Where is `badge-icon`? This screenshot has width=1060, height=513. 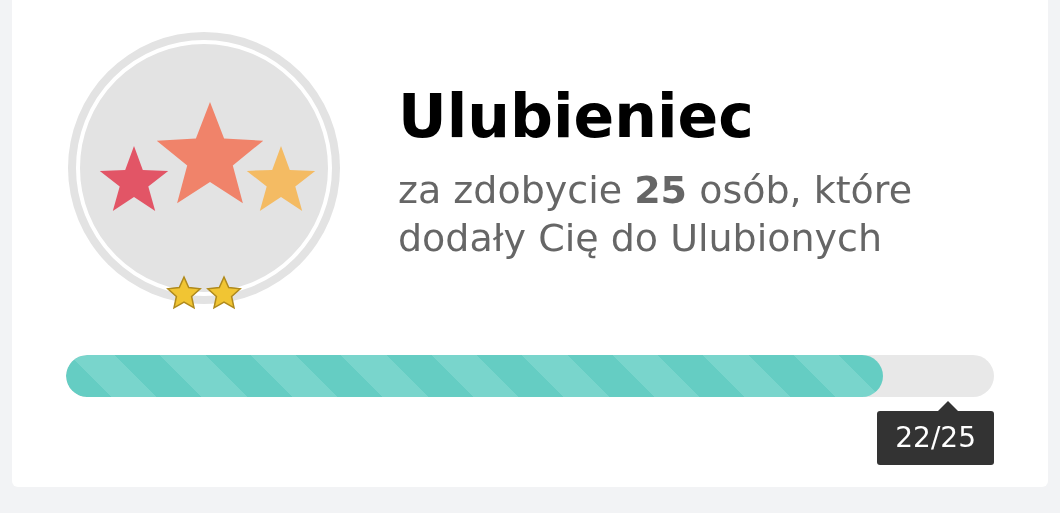 badge-icon is located at coordinates (204, 171).